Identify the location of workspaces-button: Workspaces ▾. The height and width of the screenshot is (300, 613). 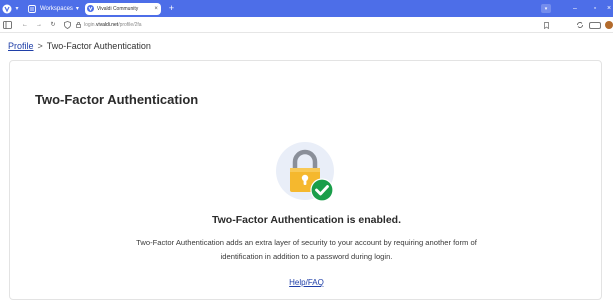
(53, 8).